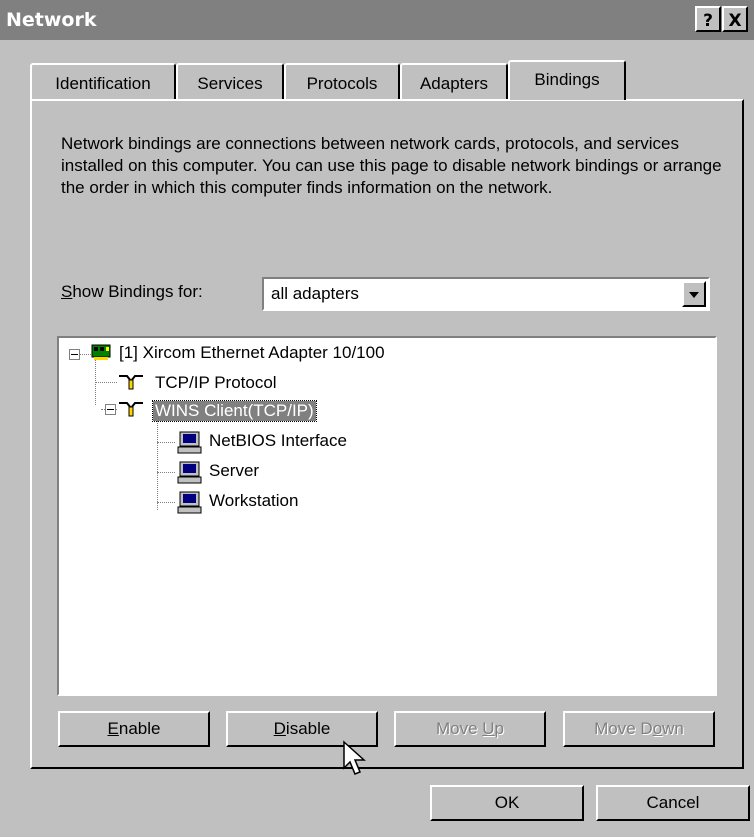 Image resolution: width=754 pixels, height=837 pixels. Describe the element at coordinates (354, 757) in the screenshot. I see `mouse-pointer-icon` at that location.